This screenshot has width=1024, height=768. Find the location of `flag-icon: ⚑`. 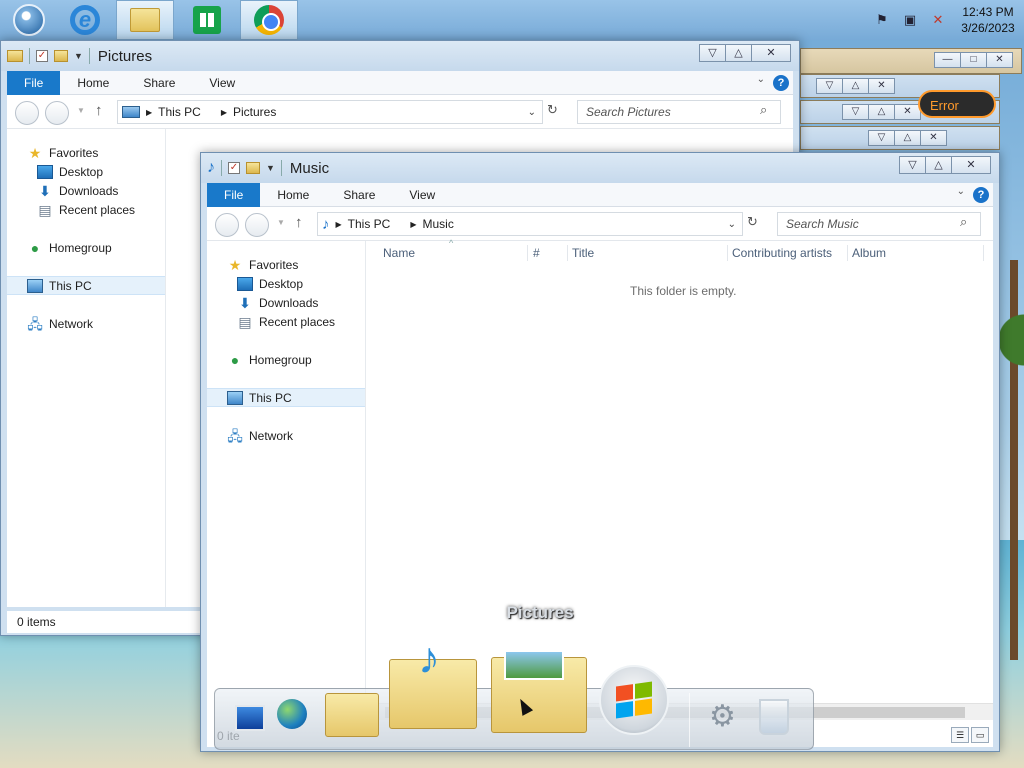

flag-icon: ⚑ is located at coordinates (882, 20).